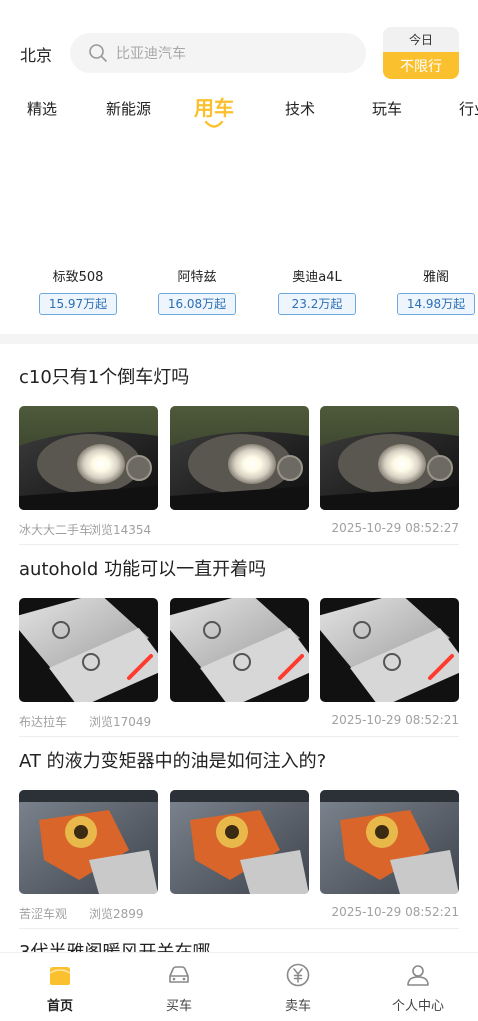 The width and height of the screenshot is (478, 1021). I want to click on article-author: 布达拉车, so click(43, 721).